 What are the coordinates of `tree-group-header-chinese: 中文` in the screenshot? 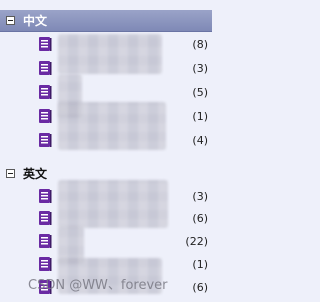 It's located at (106, 21).